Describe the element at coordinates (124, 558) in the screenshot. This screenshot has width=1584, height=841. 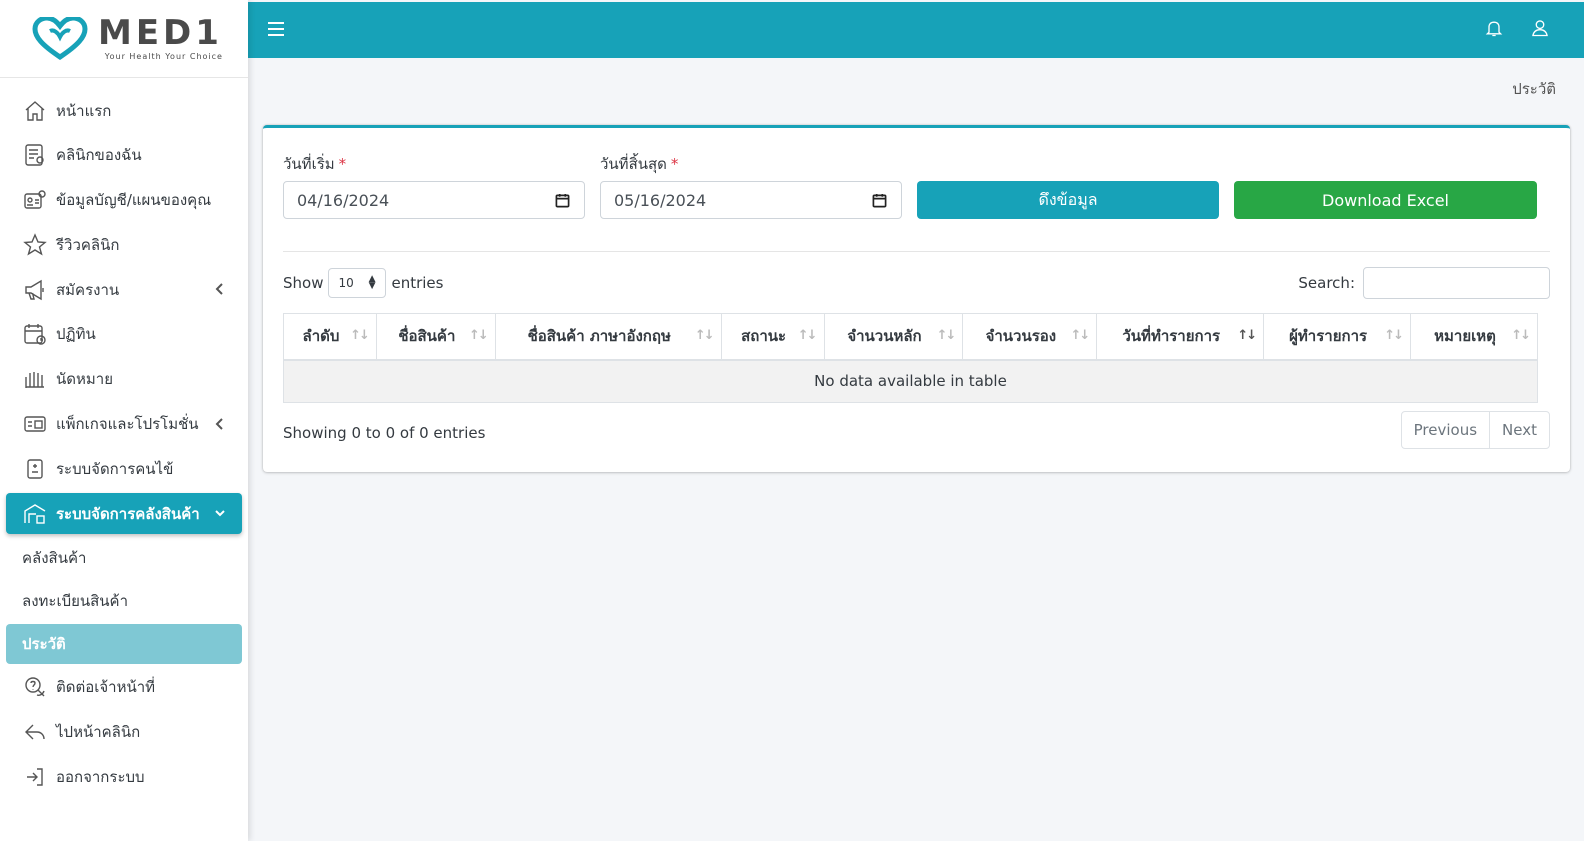
I see `sidebar-subitem-stock: คลังสินค้า` at that location.